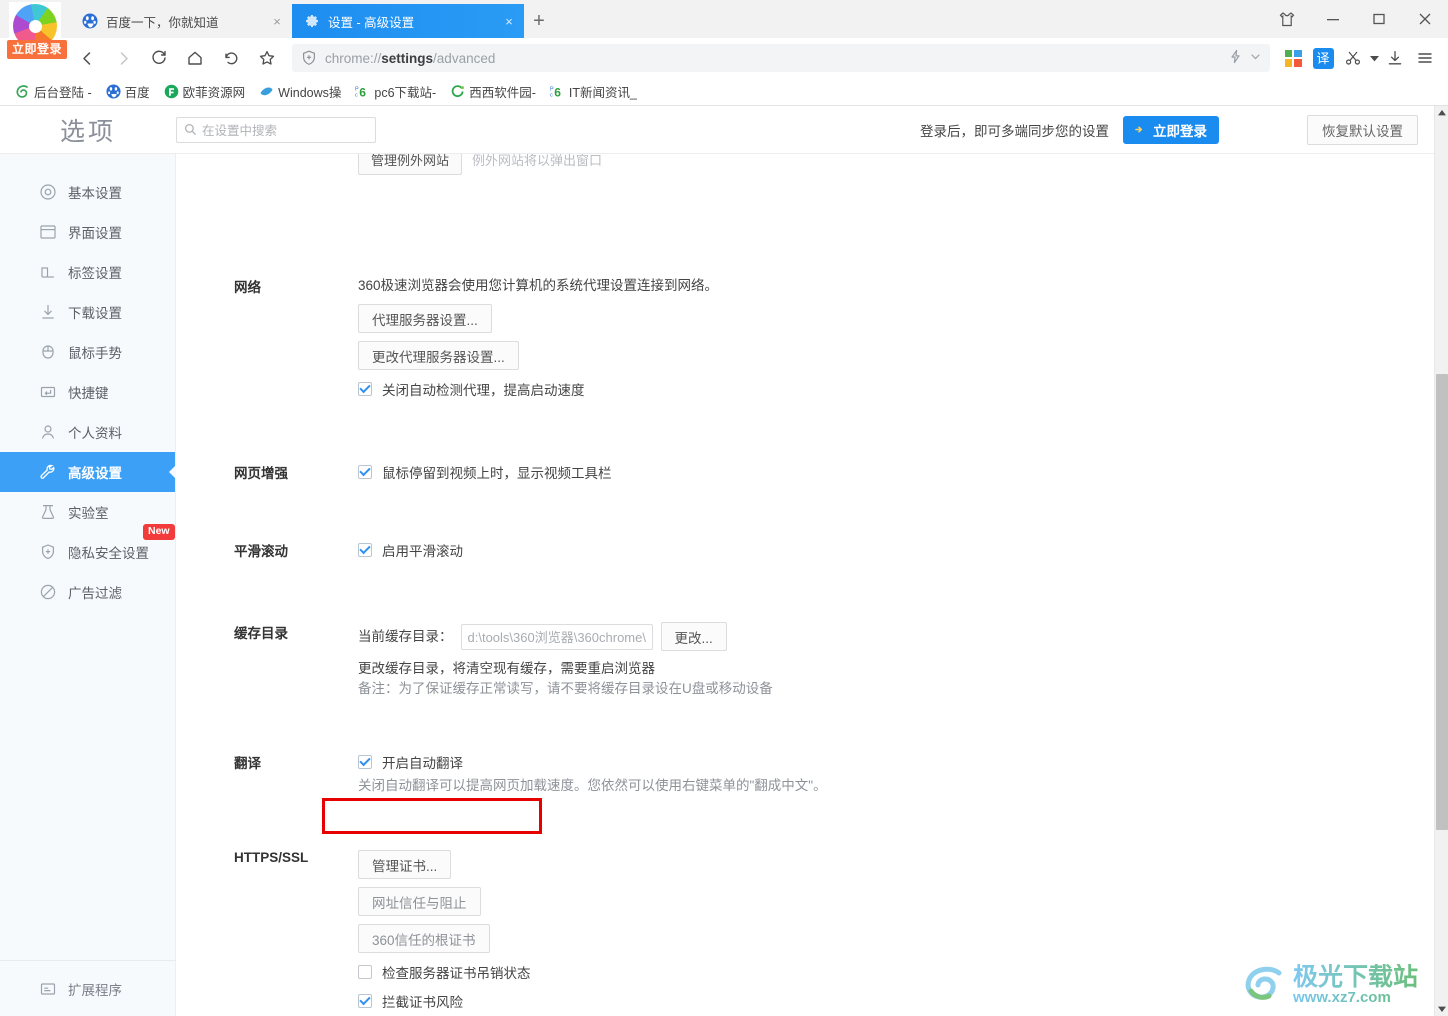  Describe the element at coordinates (87, 232) in the screenshot. I see `sidebar-item-interface: 界面设置` at that location.